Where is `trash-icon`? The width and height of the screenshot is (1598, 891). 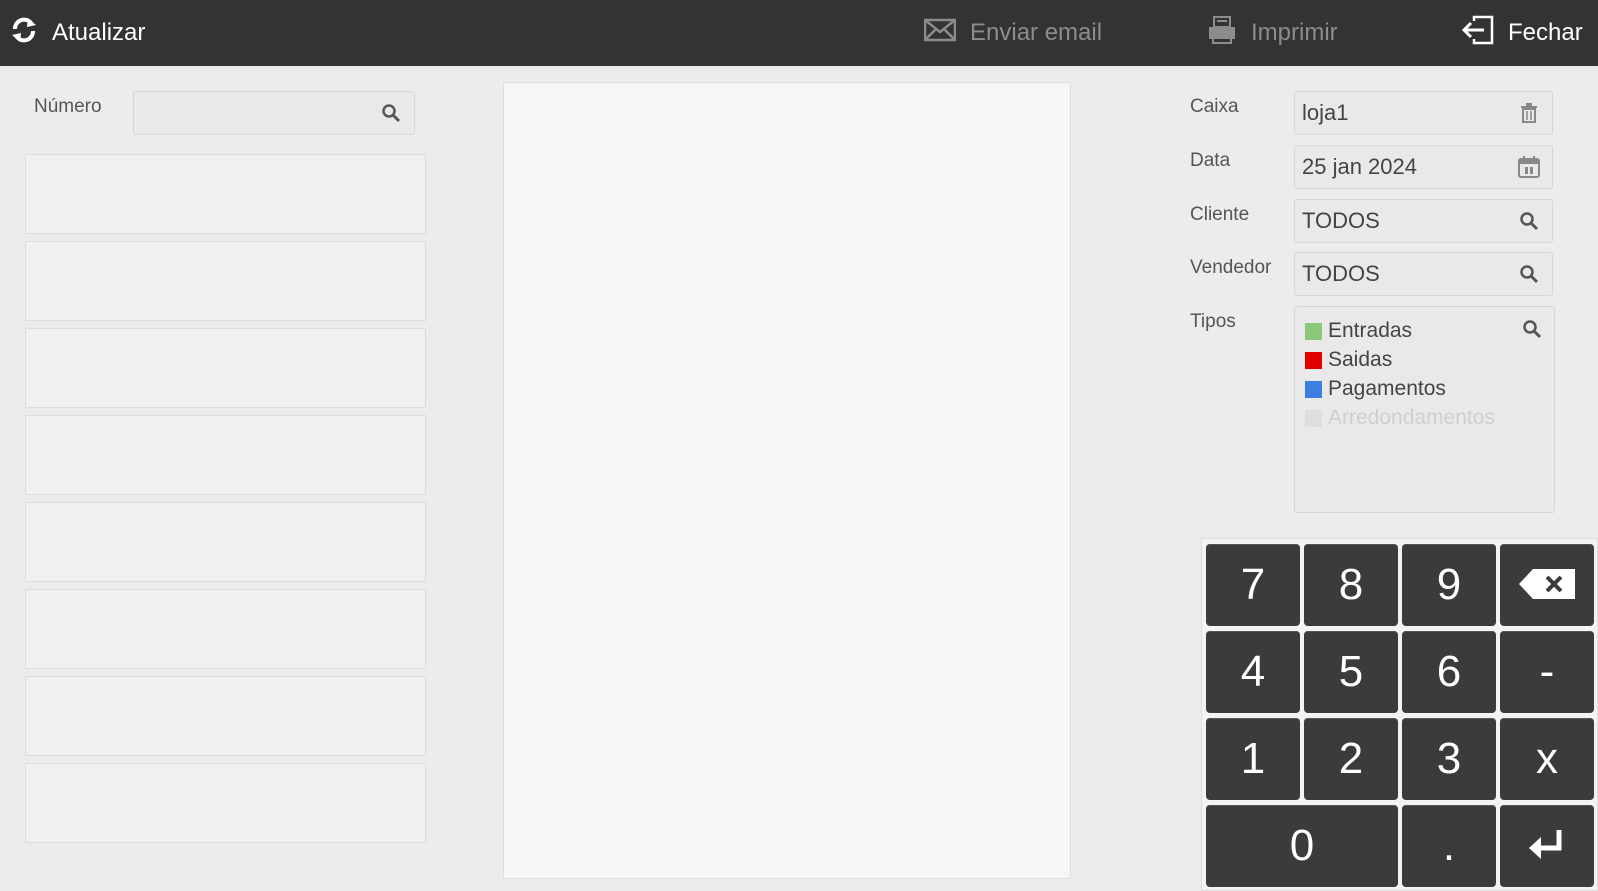
trash-icon is located at coordinates (1529, 113).